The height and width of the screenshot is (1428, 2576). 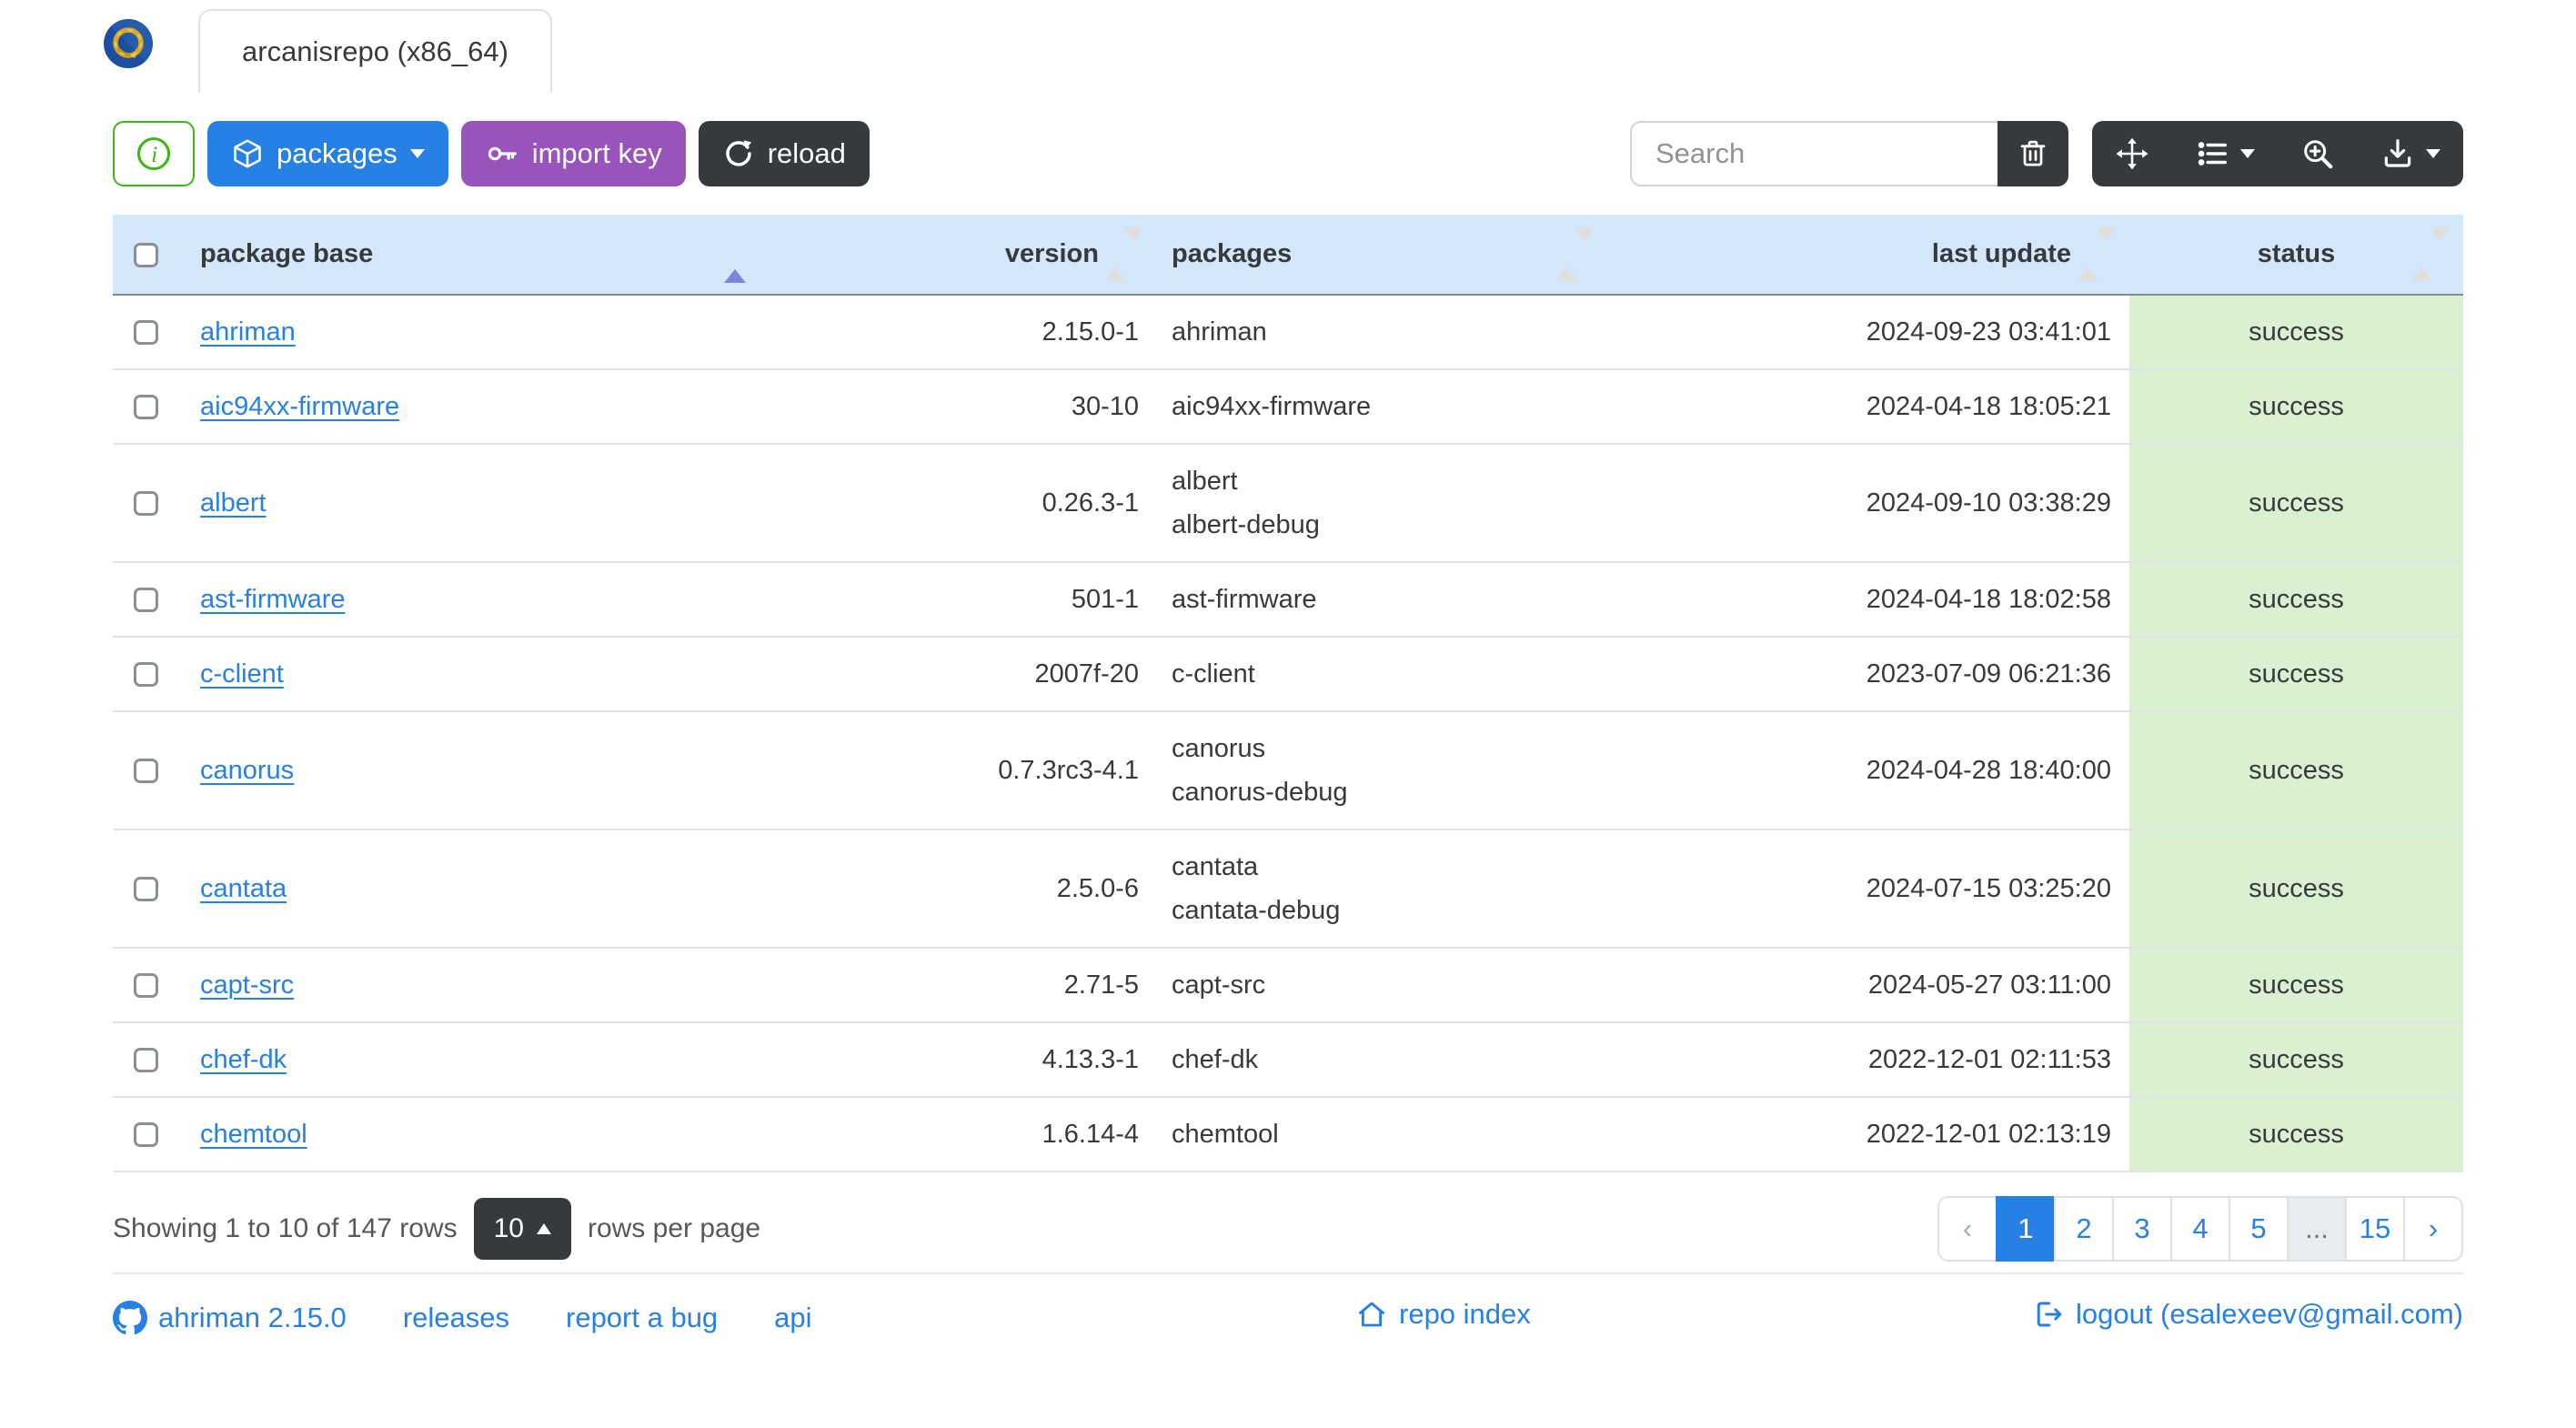 I want to click on version-cell: 0.26.3-1, so click(x=969, y=504).